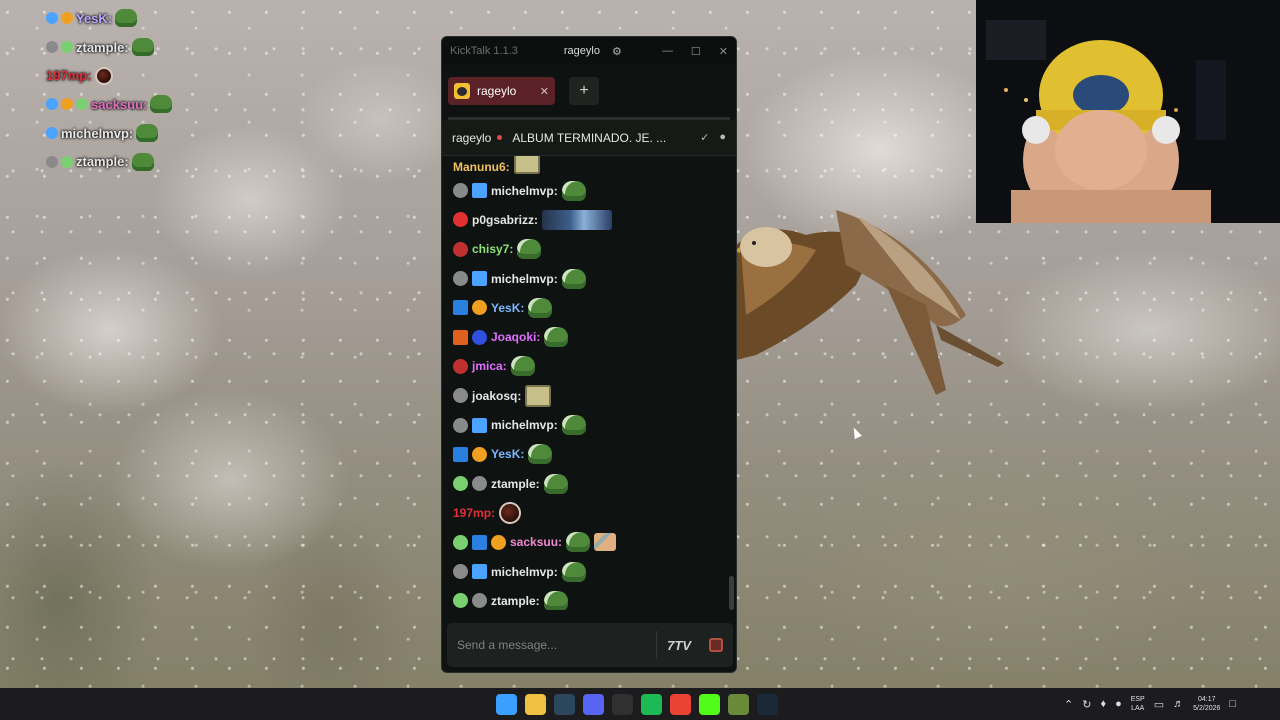 Image resolution: width=1280 pixels, height=720 pixels. Describe the element at coordinates (622, 704) in the screenshot. I see `obs-icon` at that location.